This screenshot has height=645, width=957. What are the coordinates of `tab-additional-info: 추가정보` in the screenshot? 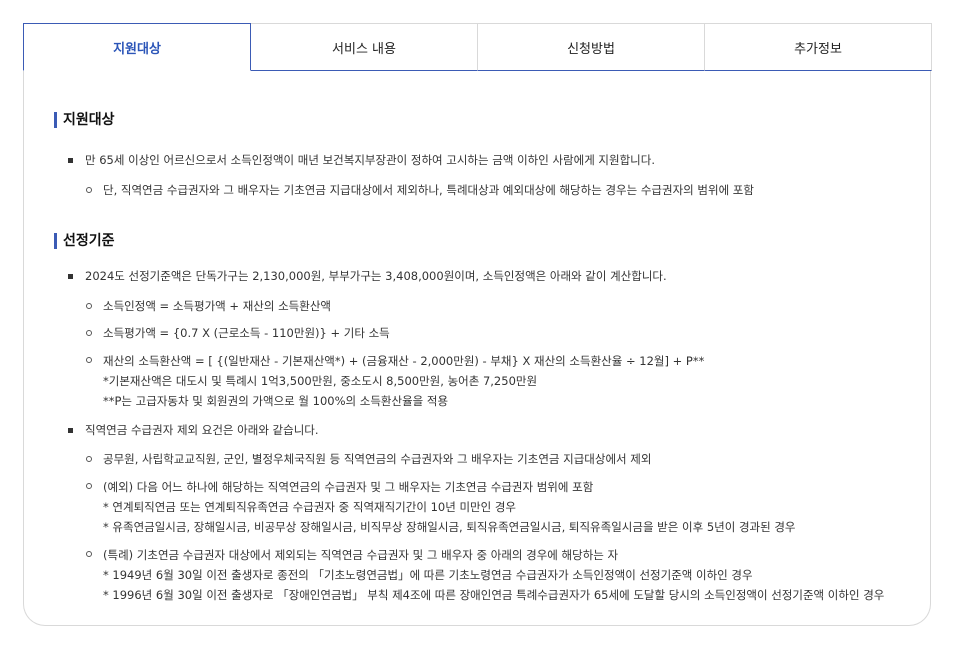 It's located at (818, 47).